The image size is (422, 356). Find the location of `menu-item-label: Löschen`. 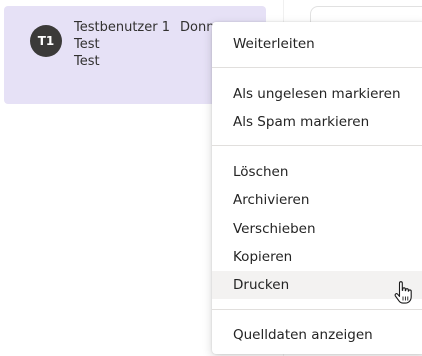

menu-item-label: Löschen is located at coordinates (261, 172).